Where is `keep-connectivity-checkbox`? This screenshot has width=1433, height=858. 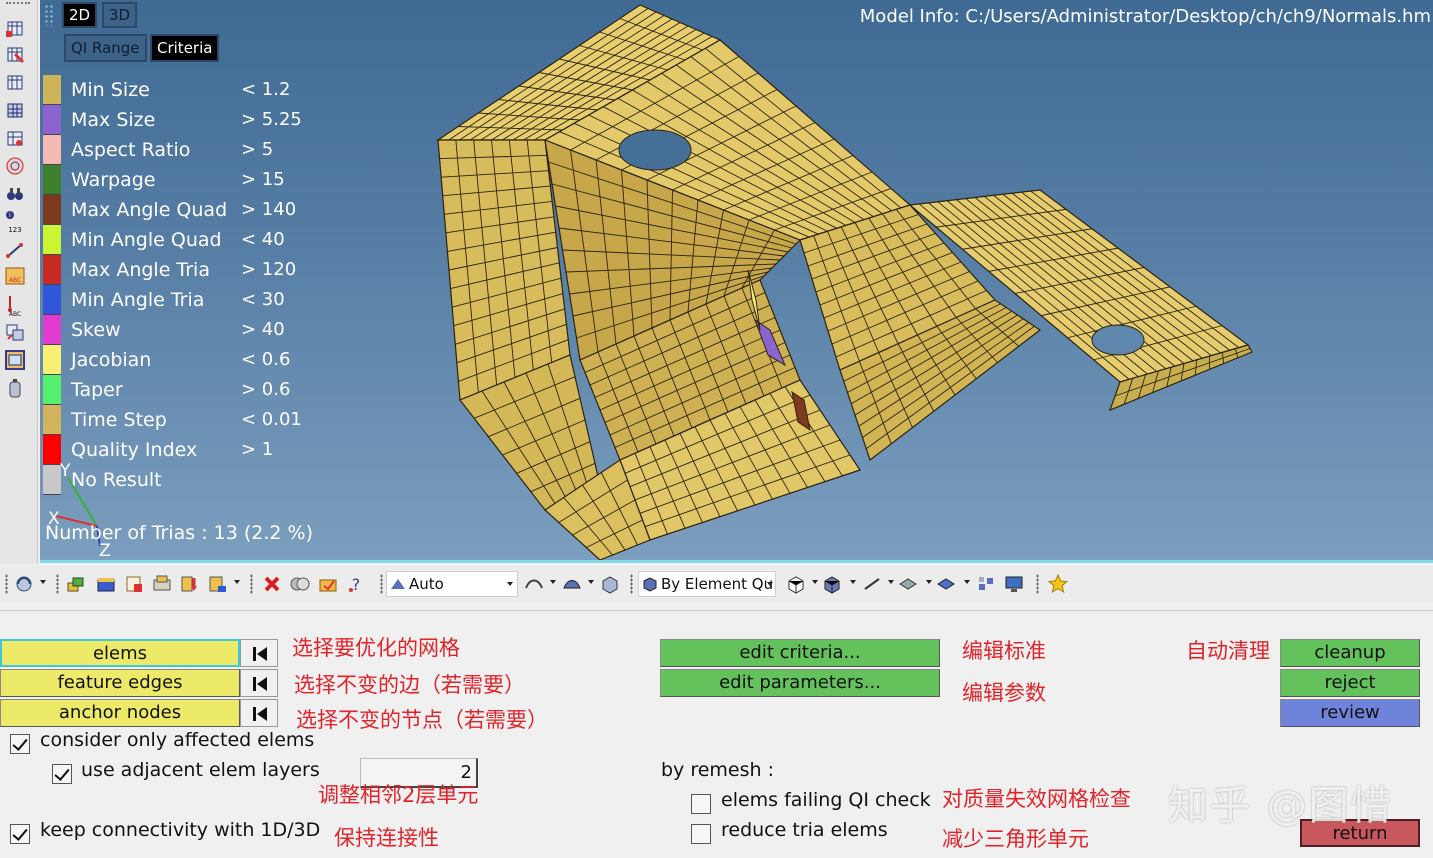 keep-connectivity-checkbox is located at coordinates (20, 834).